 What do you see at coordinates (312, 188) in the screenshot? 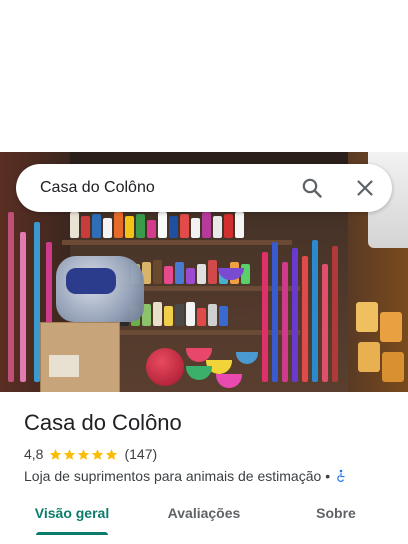
I see `search-icon` at bounding box center [312, 188].